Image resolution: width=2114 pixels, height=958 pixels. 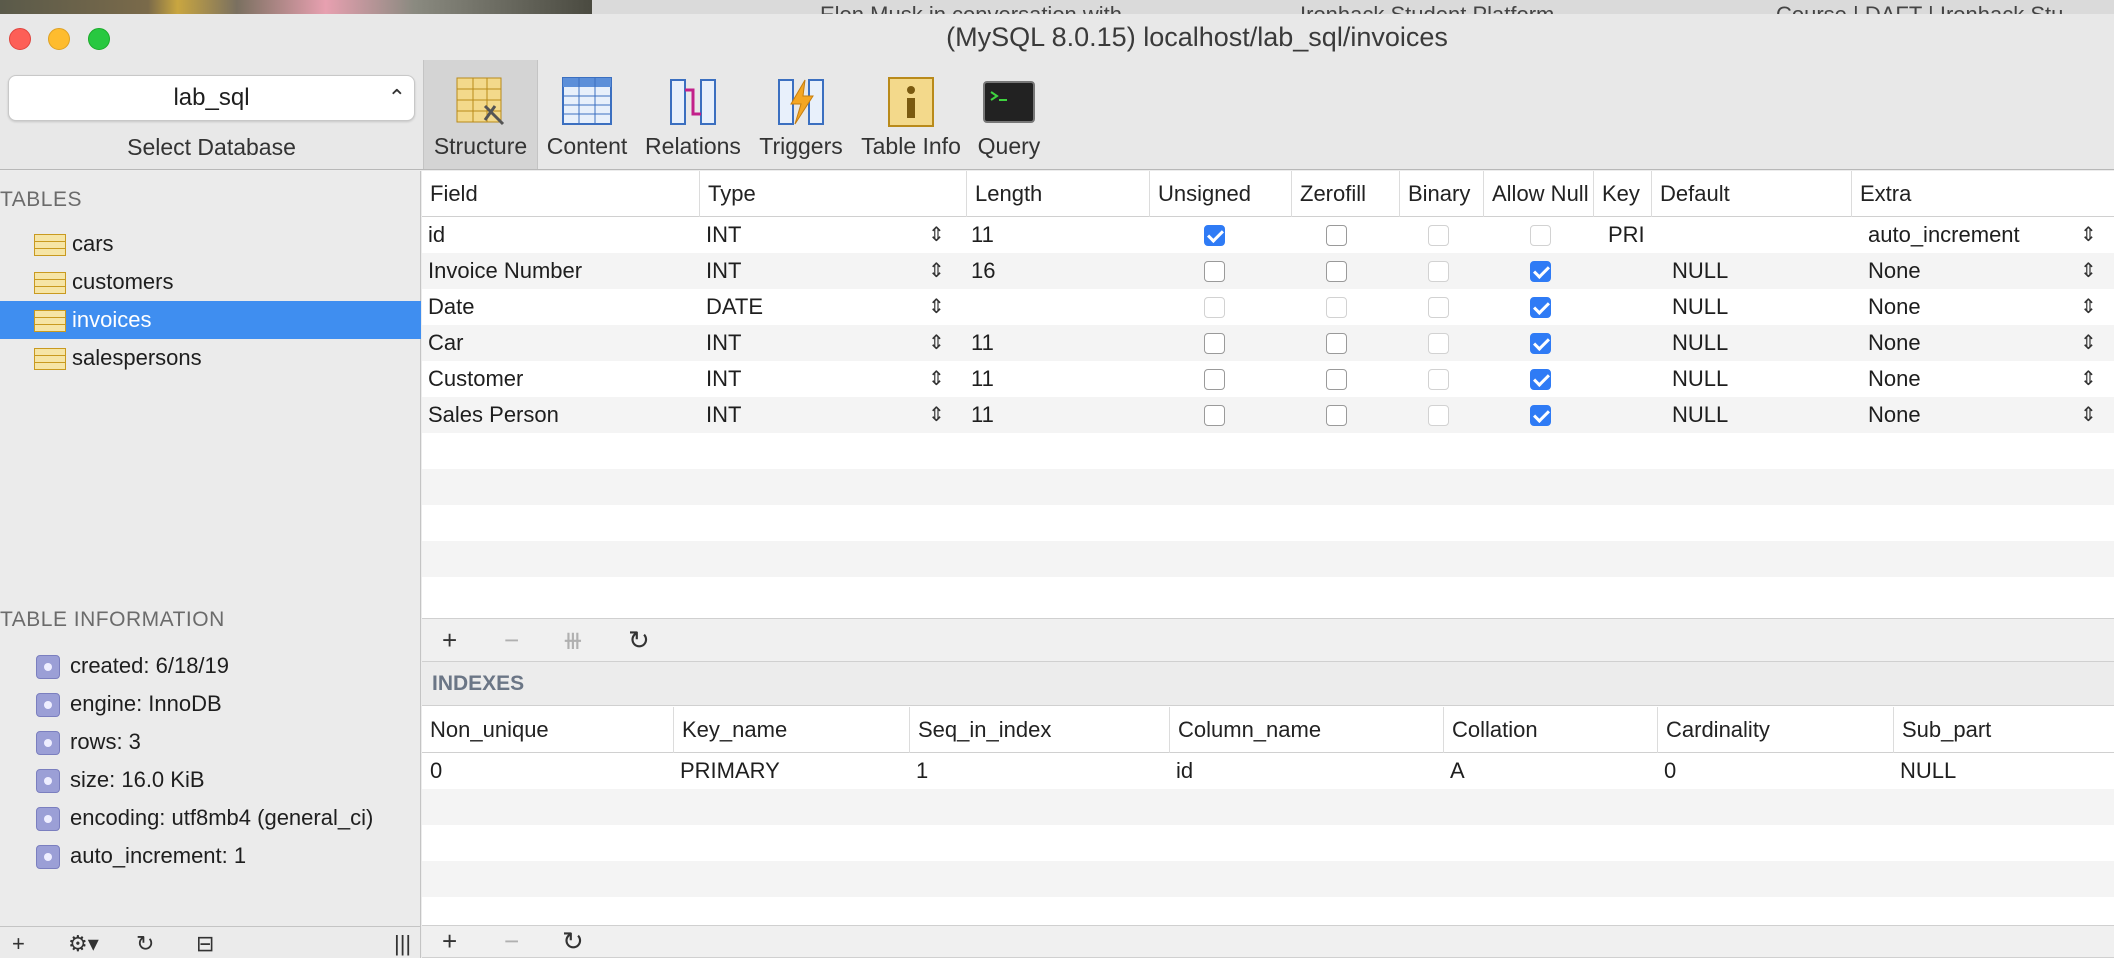 I want to click on column-header-column-name: Column_name, so click(x=1307, y=730).